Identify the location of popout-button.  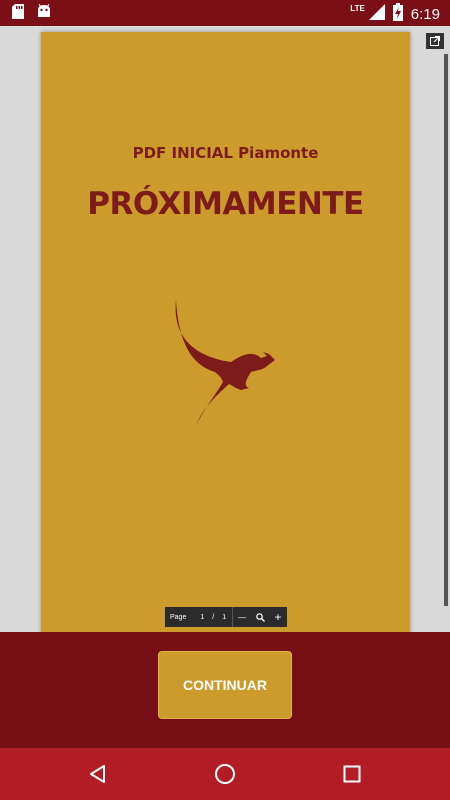
(435, 41).